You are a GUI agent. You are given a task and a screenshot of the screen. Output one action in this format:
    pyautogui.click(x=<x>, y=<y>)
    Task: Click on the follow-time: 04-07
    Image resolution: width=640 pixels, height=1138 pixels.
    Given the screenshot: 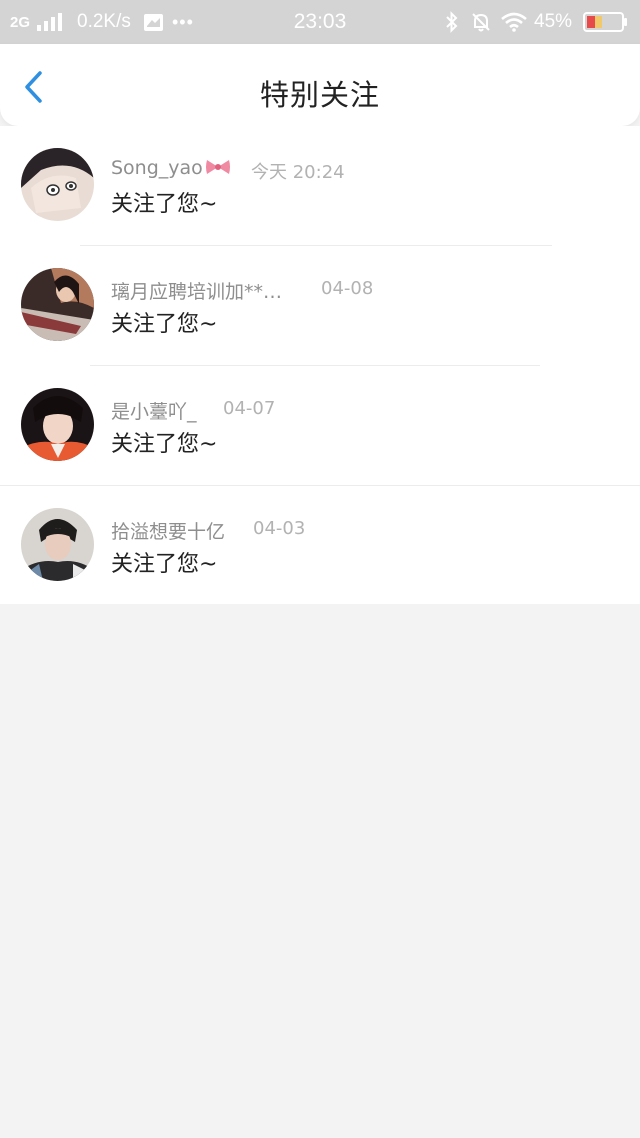 What is the action you would take?
    pyautogui.click(x=249, y=408)
    